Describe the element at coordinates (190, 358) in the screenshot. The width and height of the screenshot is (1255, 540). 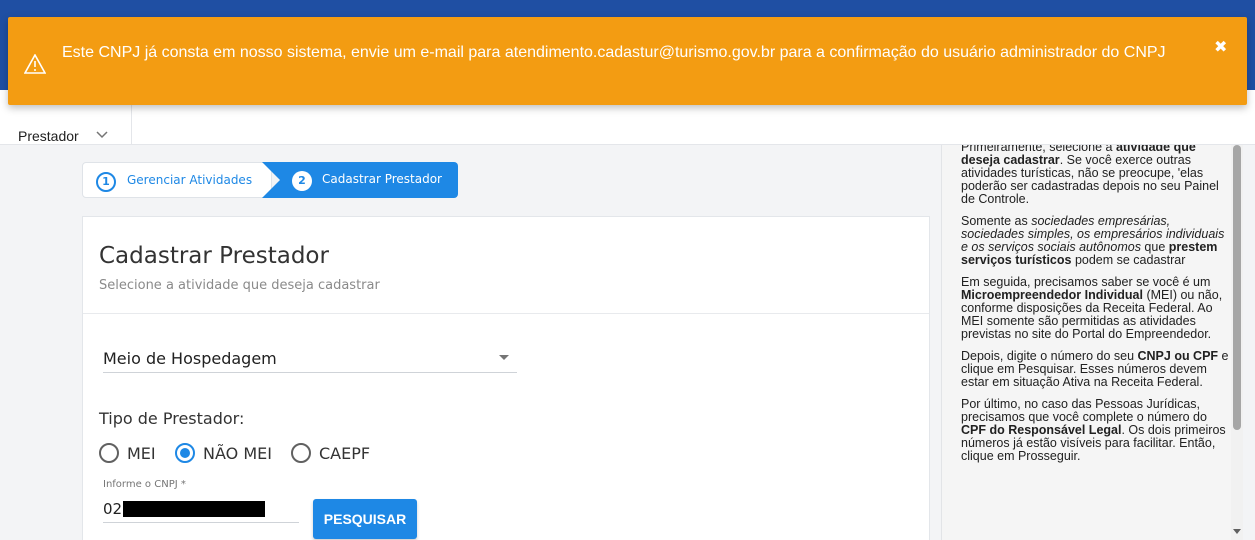
I see `activity-select-value: Meio de Hospedagem` at that location.